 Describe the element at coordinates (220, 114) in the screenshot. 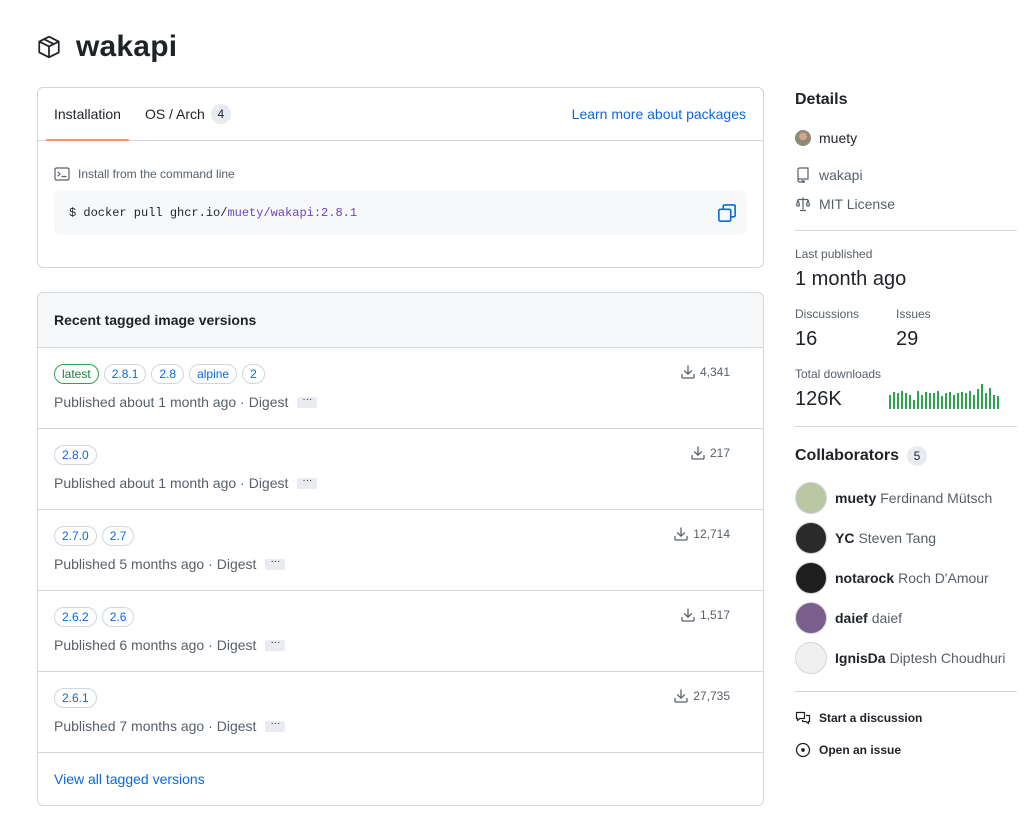

I see `counter-badge: 4` at that location.